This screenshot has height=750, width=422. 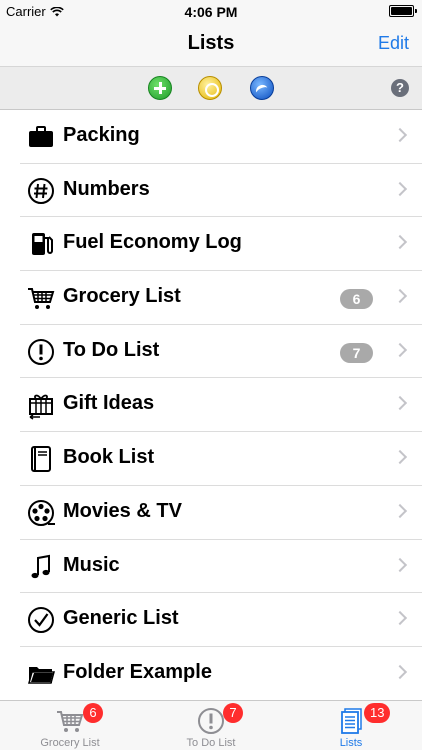 What do you see at coordinates (41, 675) in the screenshot?
I see `folder-icon` at bounding box center [41, 675].